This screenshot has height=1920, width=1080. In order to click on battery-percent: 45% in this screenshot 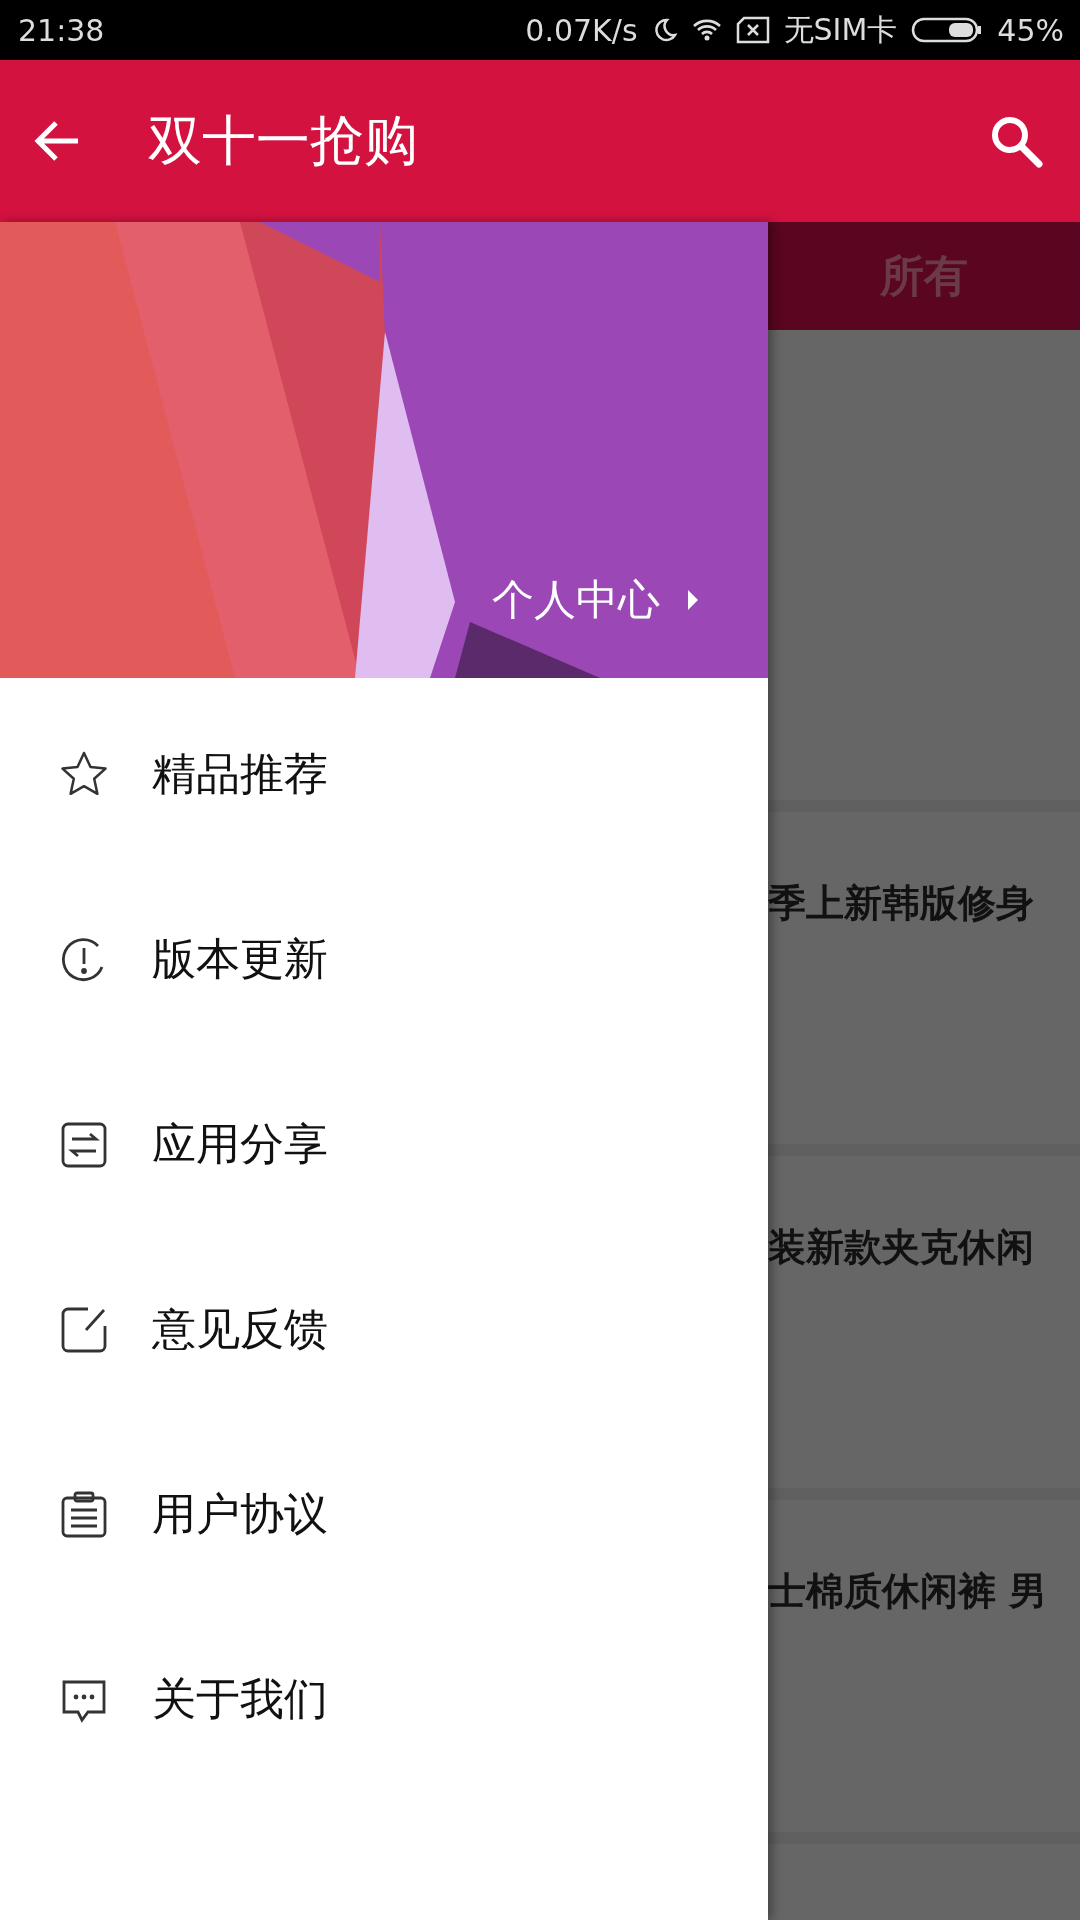, I will do `click(1030, 30)`.